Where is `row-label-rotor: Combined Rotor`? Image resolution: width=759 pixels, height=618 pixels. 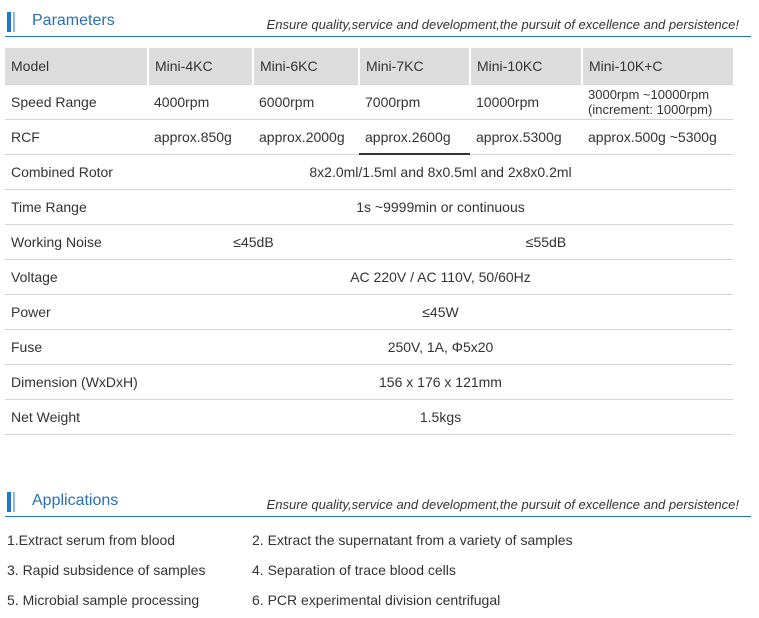
row-label-rotor: Combined Rotor is located at coordinates (76, 172).